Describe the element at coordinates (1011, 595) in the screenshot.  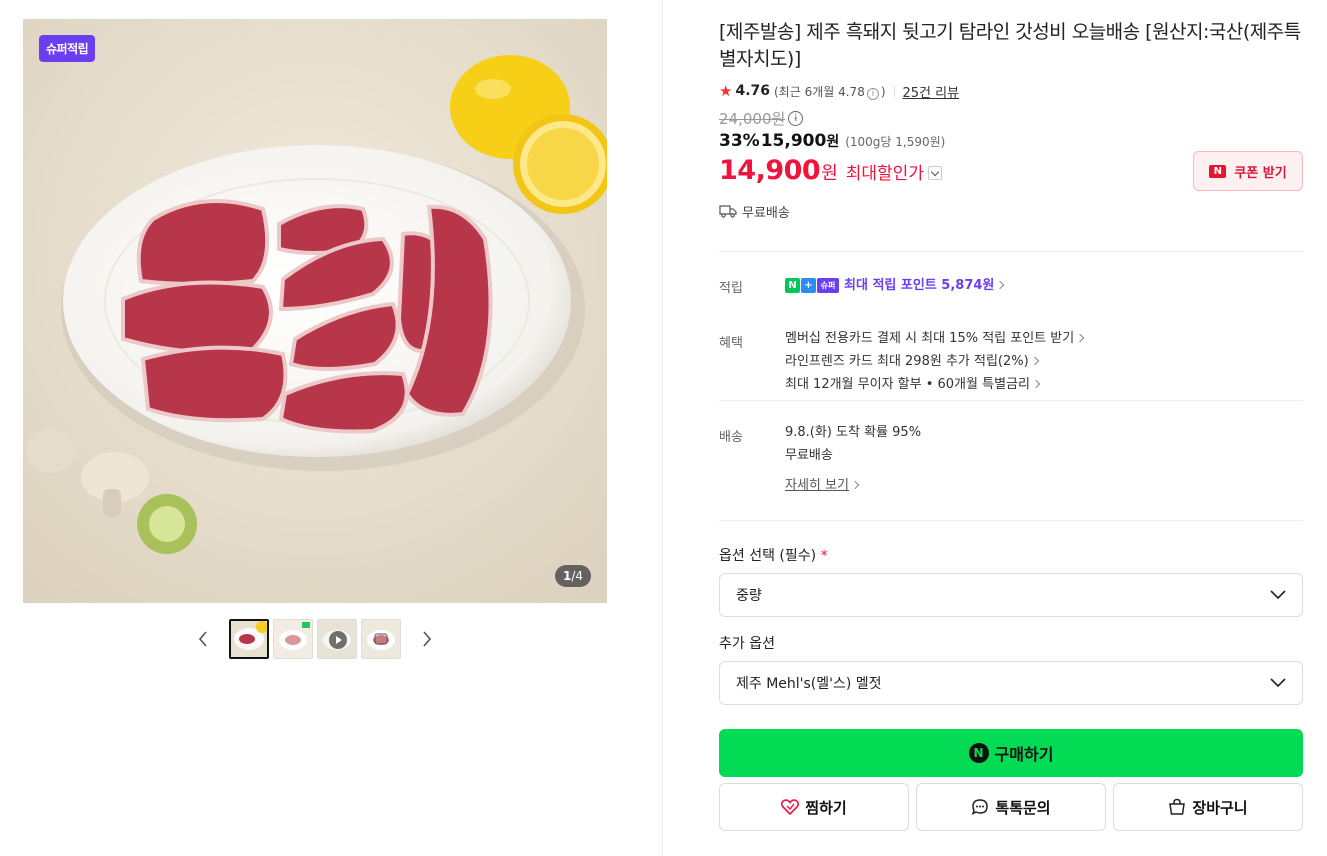
I see `required-option-select: 중량` at that location.